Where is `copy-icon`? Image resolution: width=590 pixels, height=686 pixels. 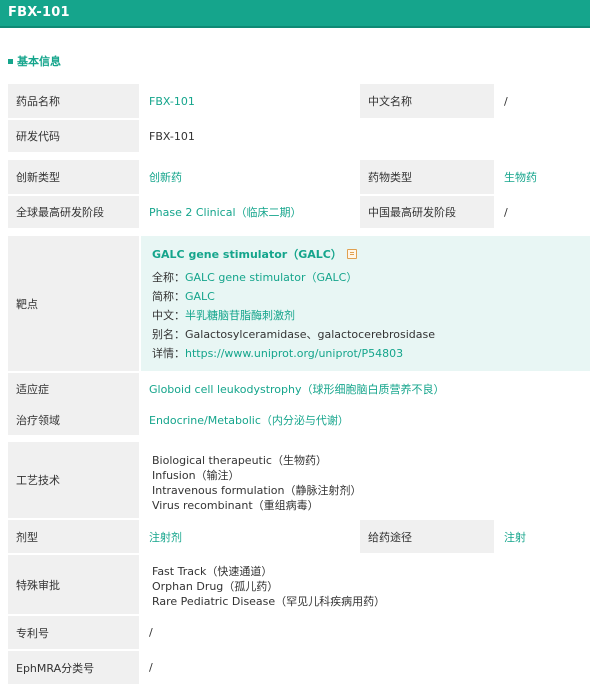 copy-icon is located at coordinates (351, 254).